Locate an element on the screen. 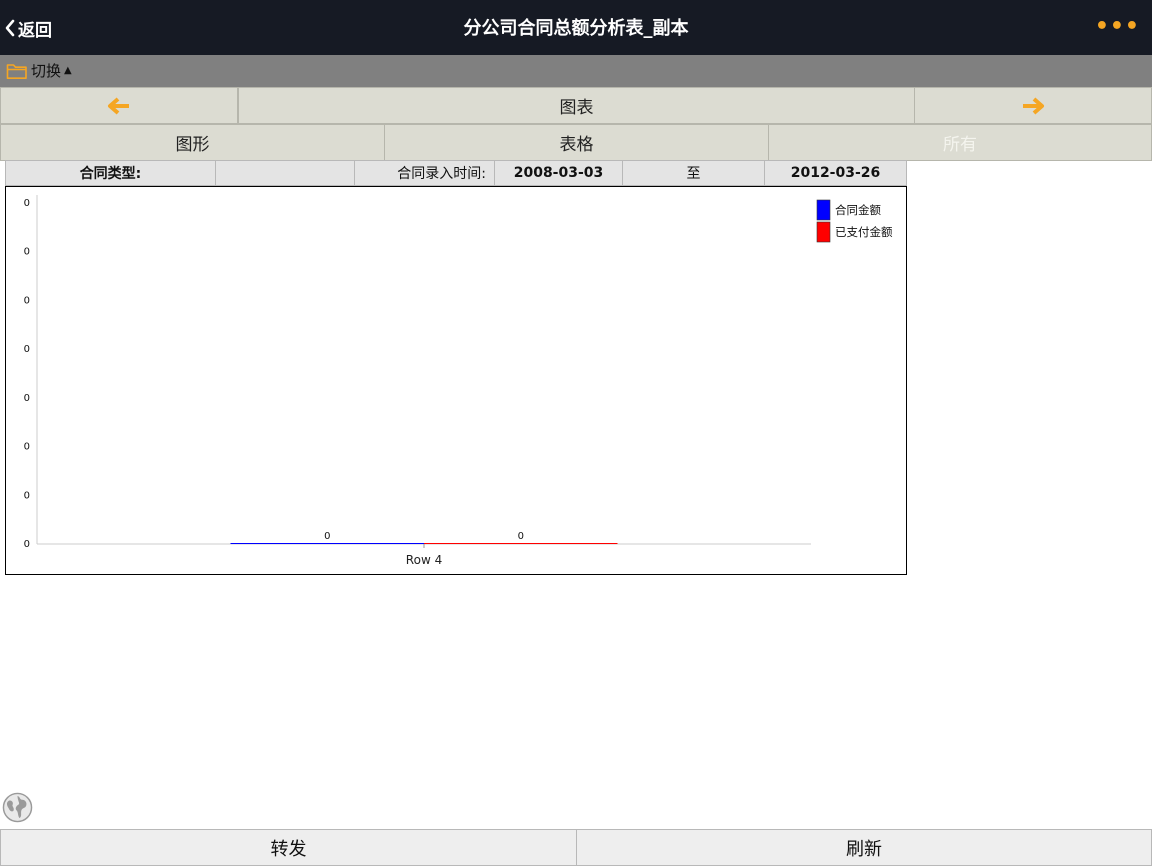 This screenshot has width=1152, height=866. forward-button: 转发 is located at coordinates (288, 847).